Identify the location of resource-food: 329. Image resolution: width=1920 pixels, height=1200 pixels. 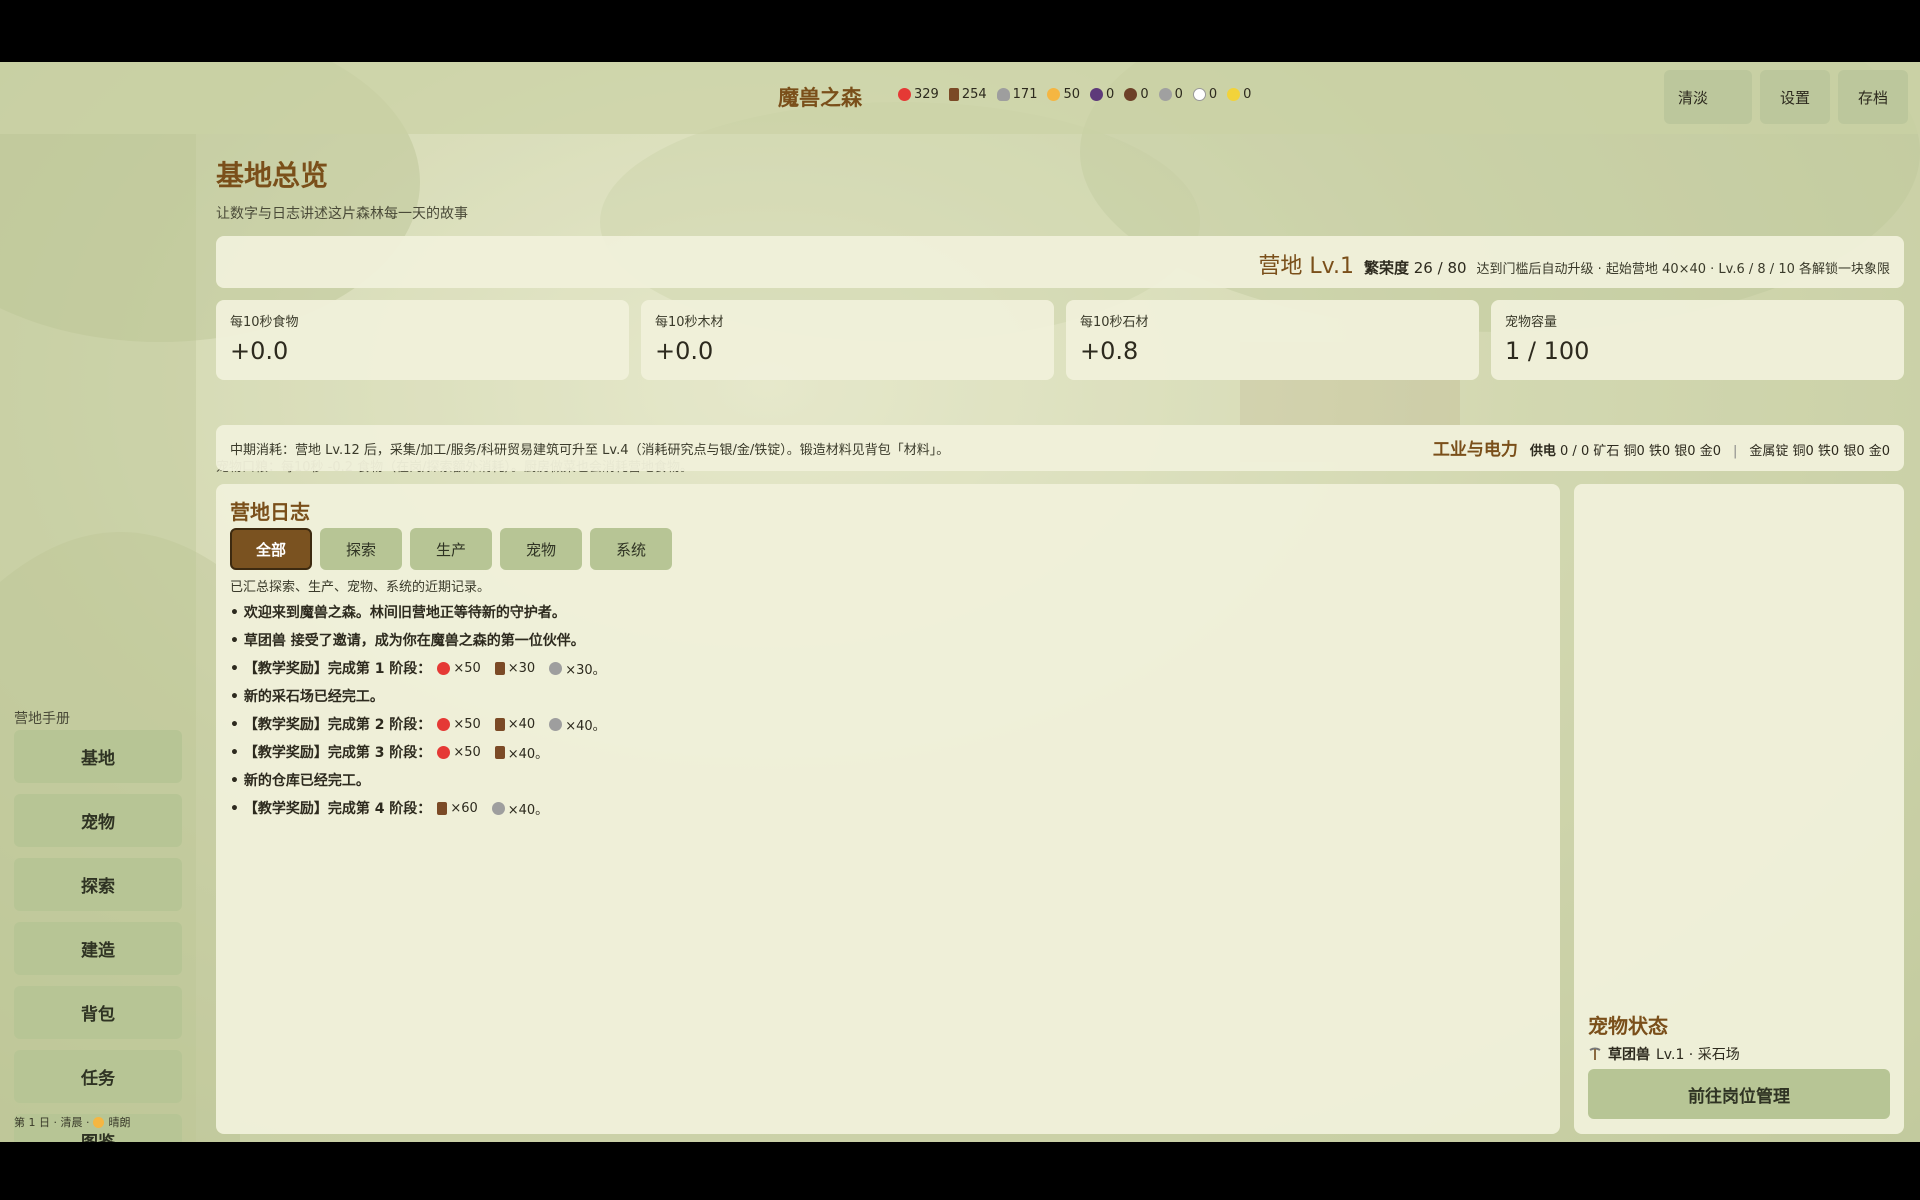
(918, 94).